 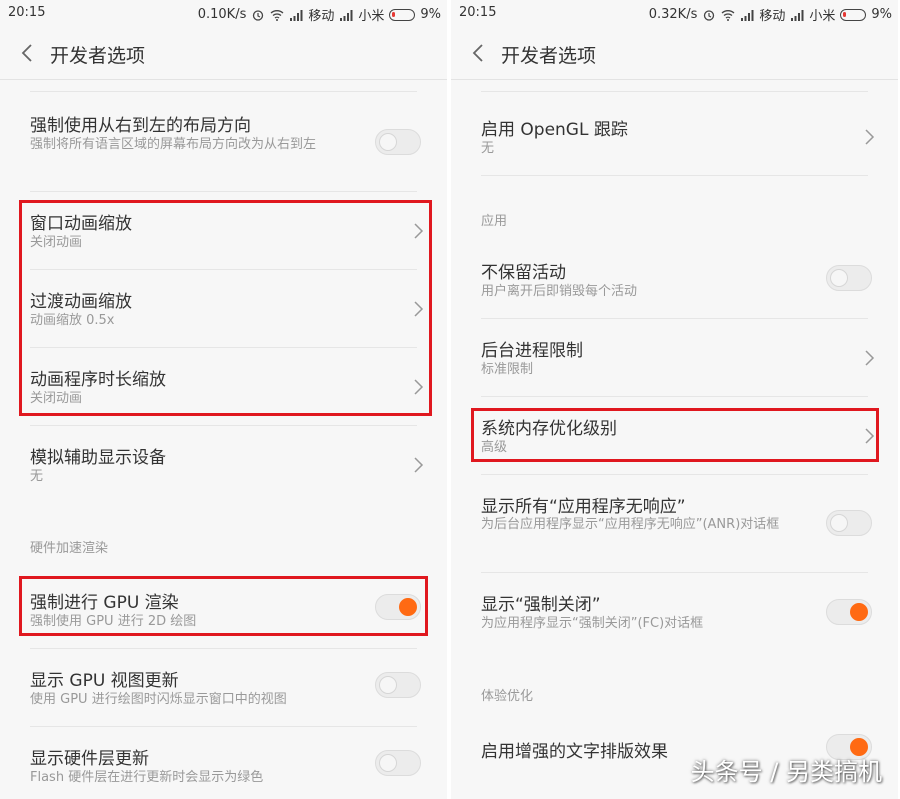 What do you see at coordinates (104, 681) in the screenshot?
I see `setting-title: 显示 GPU 视图更新` at bounding box center [104, 681].